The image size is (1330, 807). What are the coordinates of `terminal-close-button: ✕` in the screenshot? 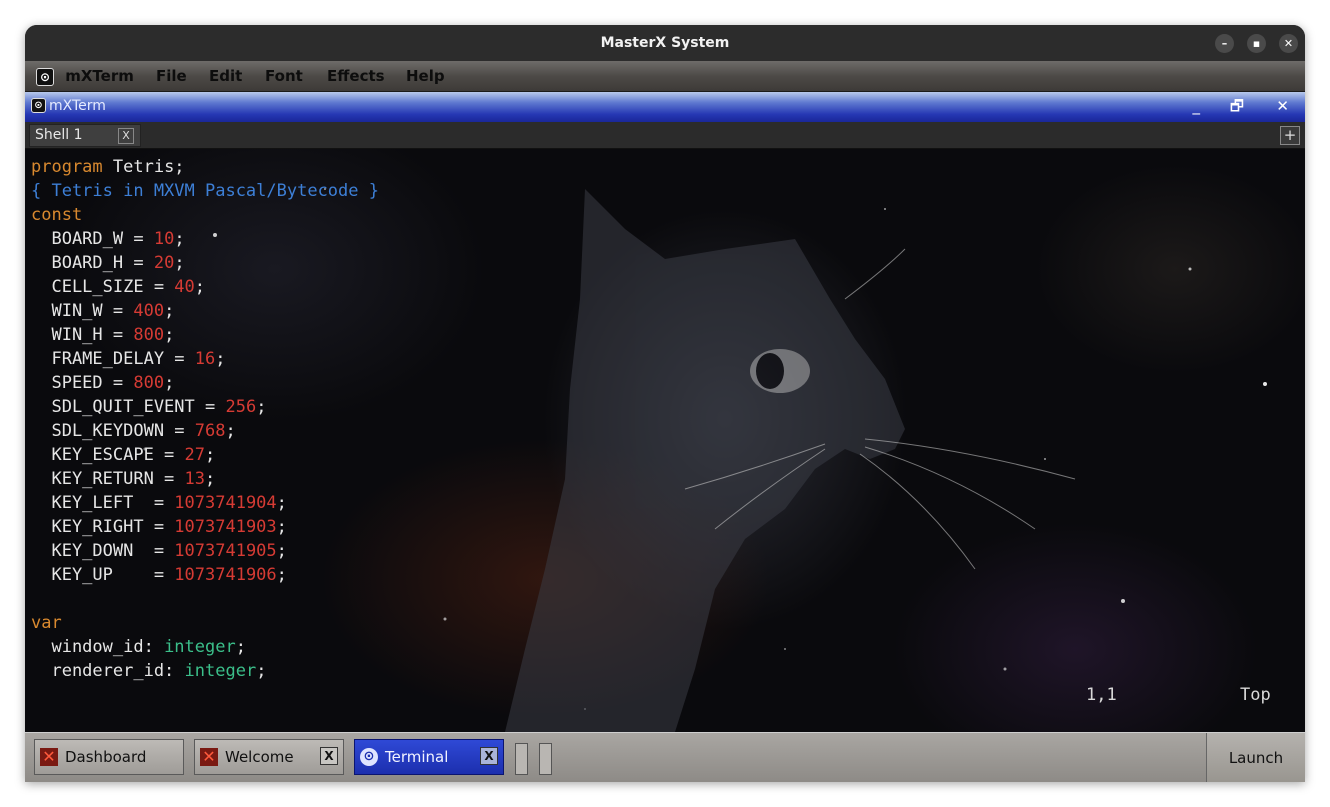 It's located at (1282, 106).